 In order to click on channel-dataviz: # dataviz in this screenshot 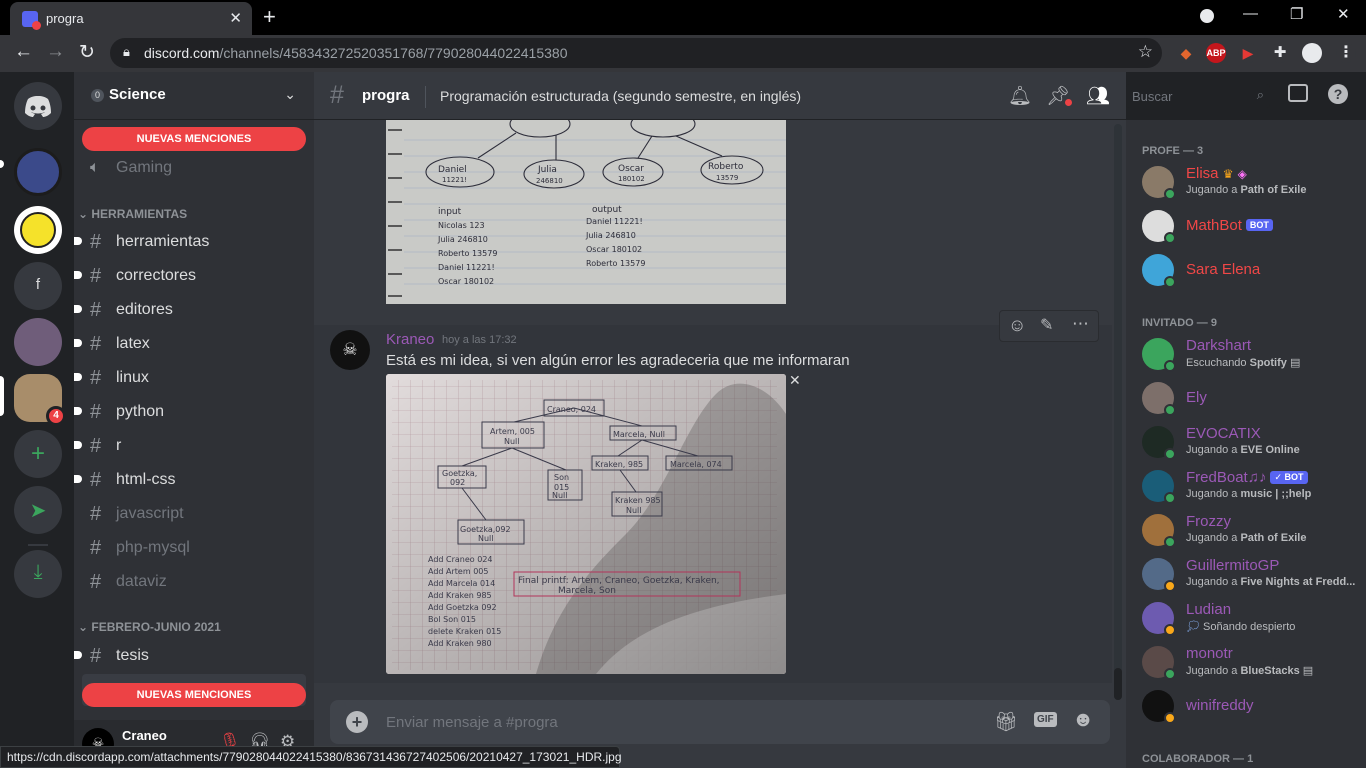, I will do `click(194, 582)`.